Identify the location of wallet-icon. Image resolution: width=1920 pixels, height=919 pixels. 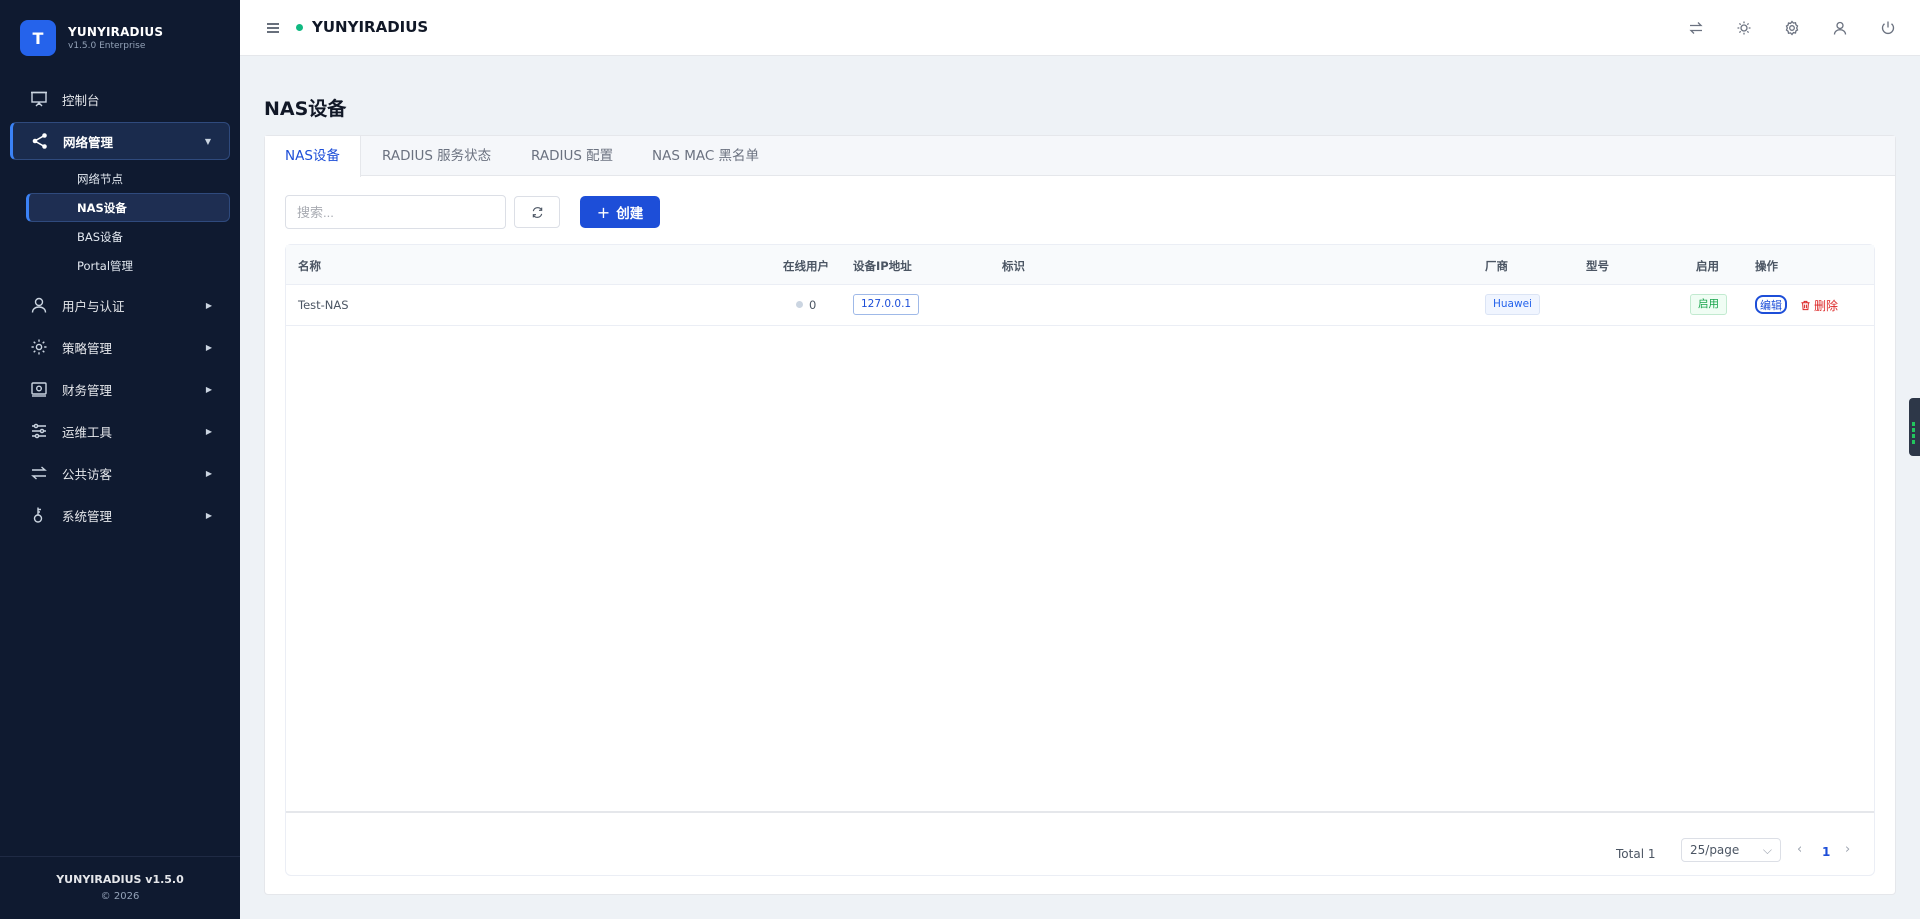
(39, 389).